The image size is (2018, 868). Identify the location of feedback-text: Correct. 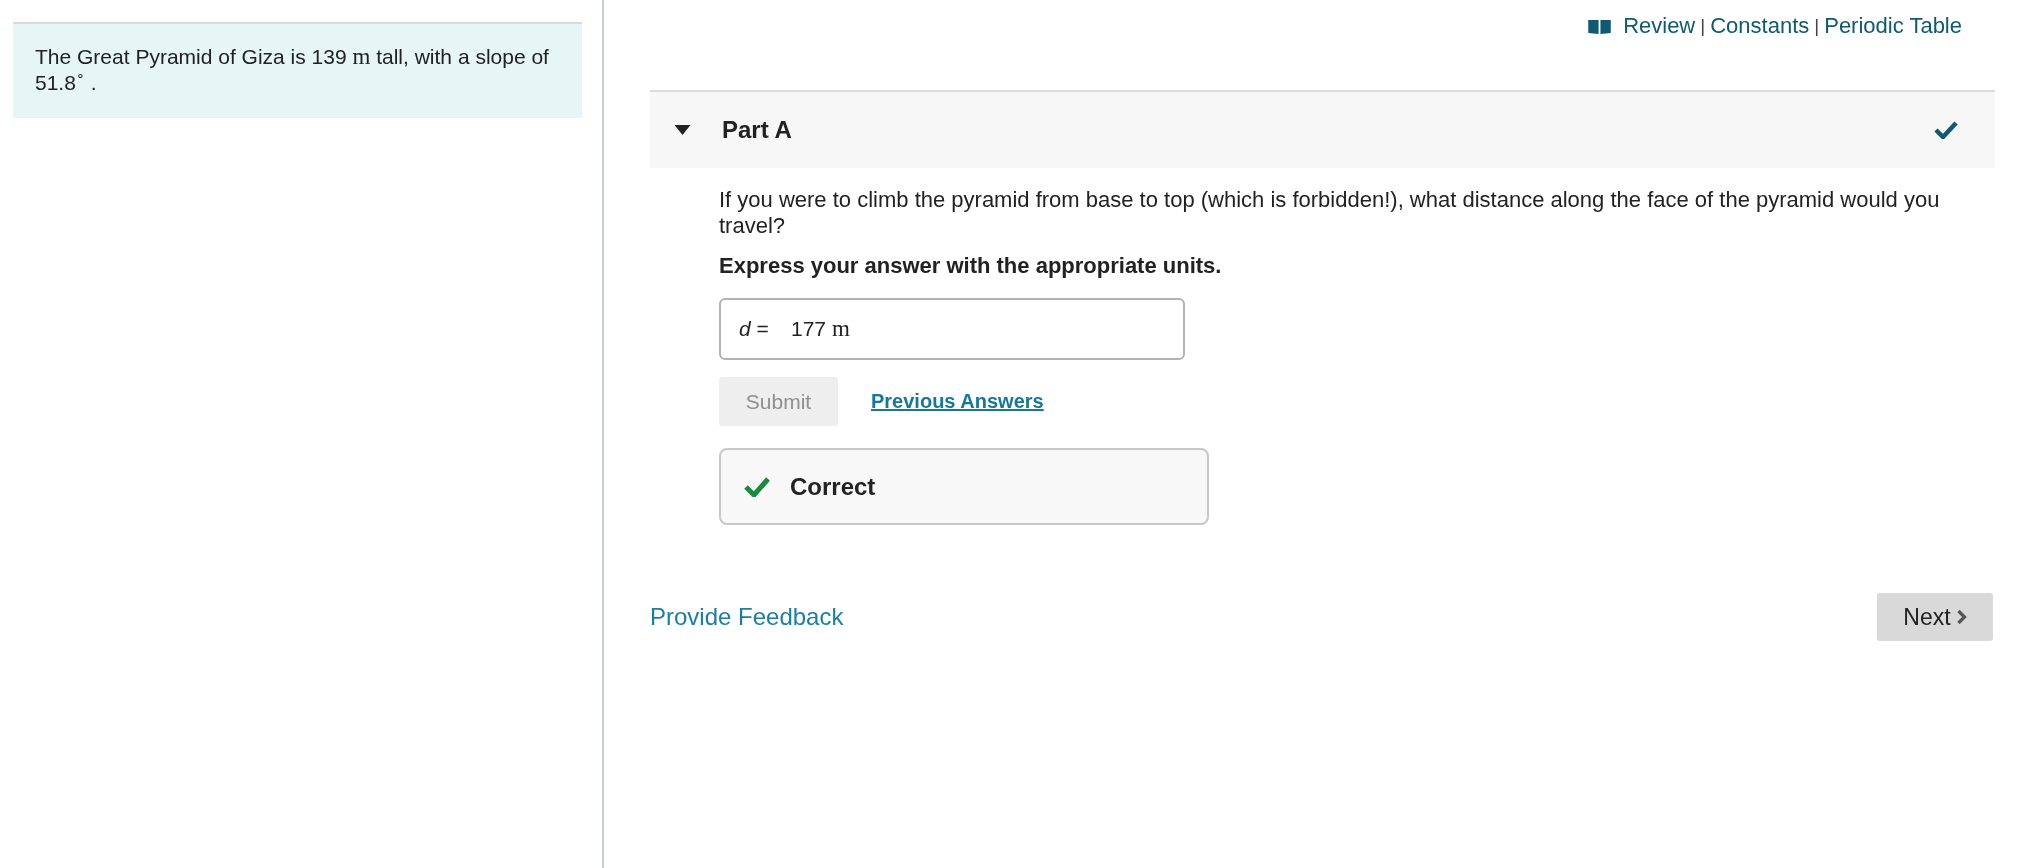
(833, 486).